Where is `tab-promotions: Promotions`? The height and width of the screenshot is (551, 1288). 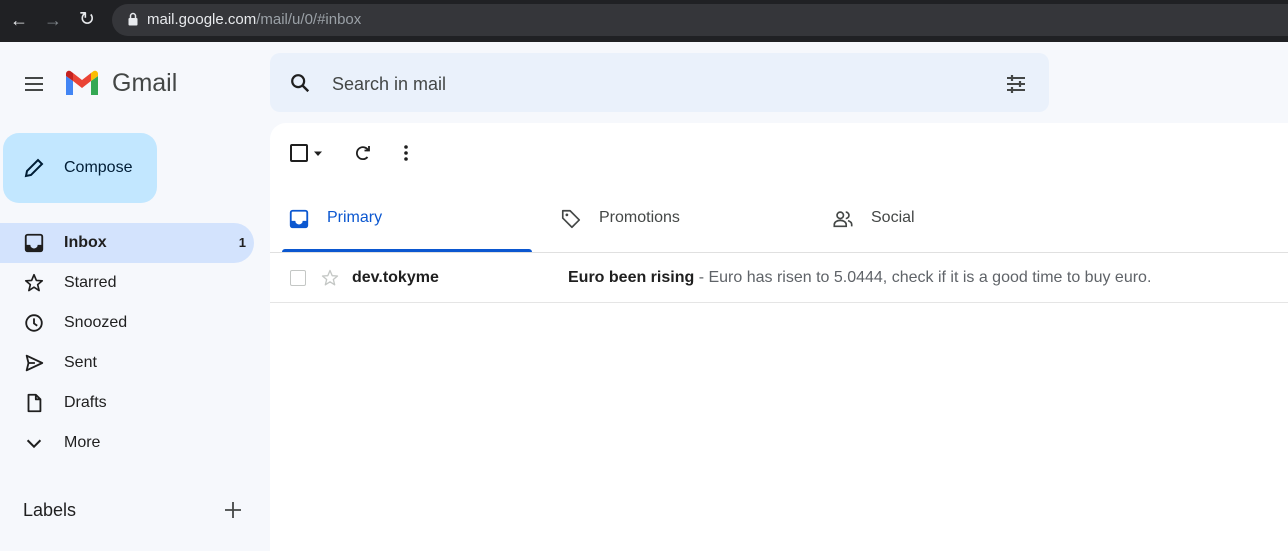 tab-promotions: Promotions is located at coordinates (673, 222).